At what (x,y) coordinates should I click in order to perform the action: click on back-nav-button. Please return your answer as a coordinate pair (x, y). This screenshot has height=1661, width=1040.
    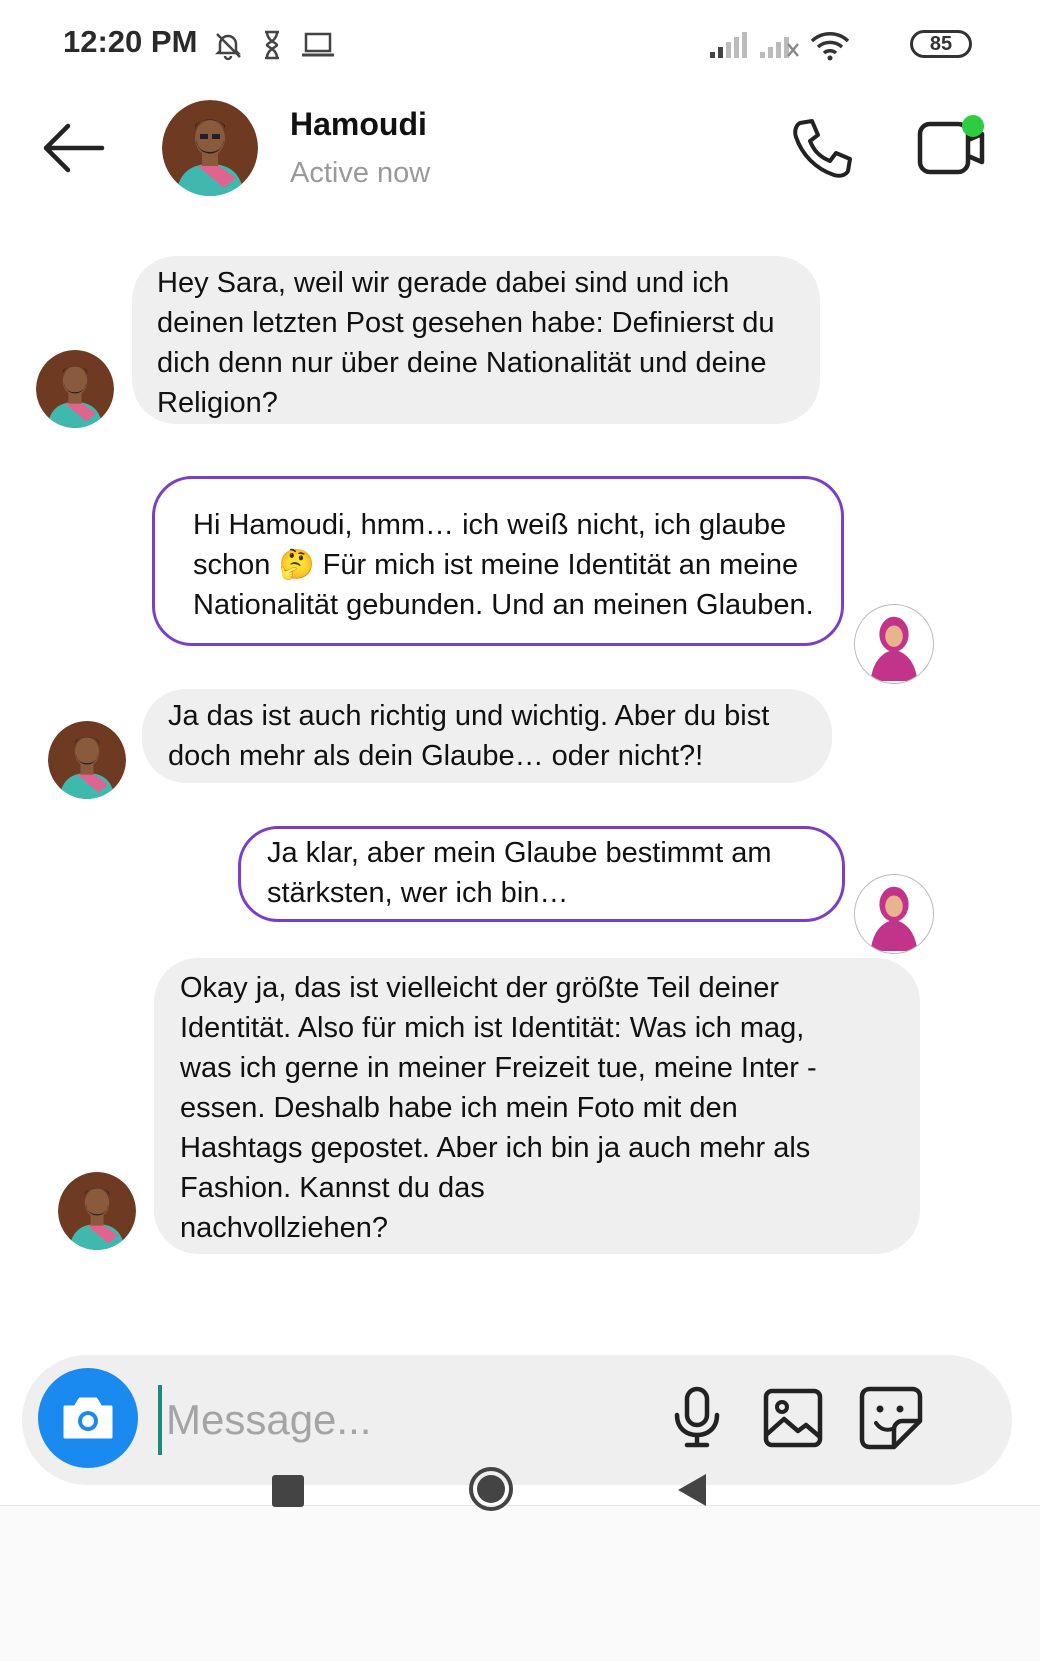
    Looking at the image, I should click on (693, 1490).